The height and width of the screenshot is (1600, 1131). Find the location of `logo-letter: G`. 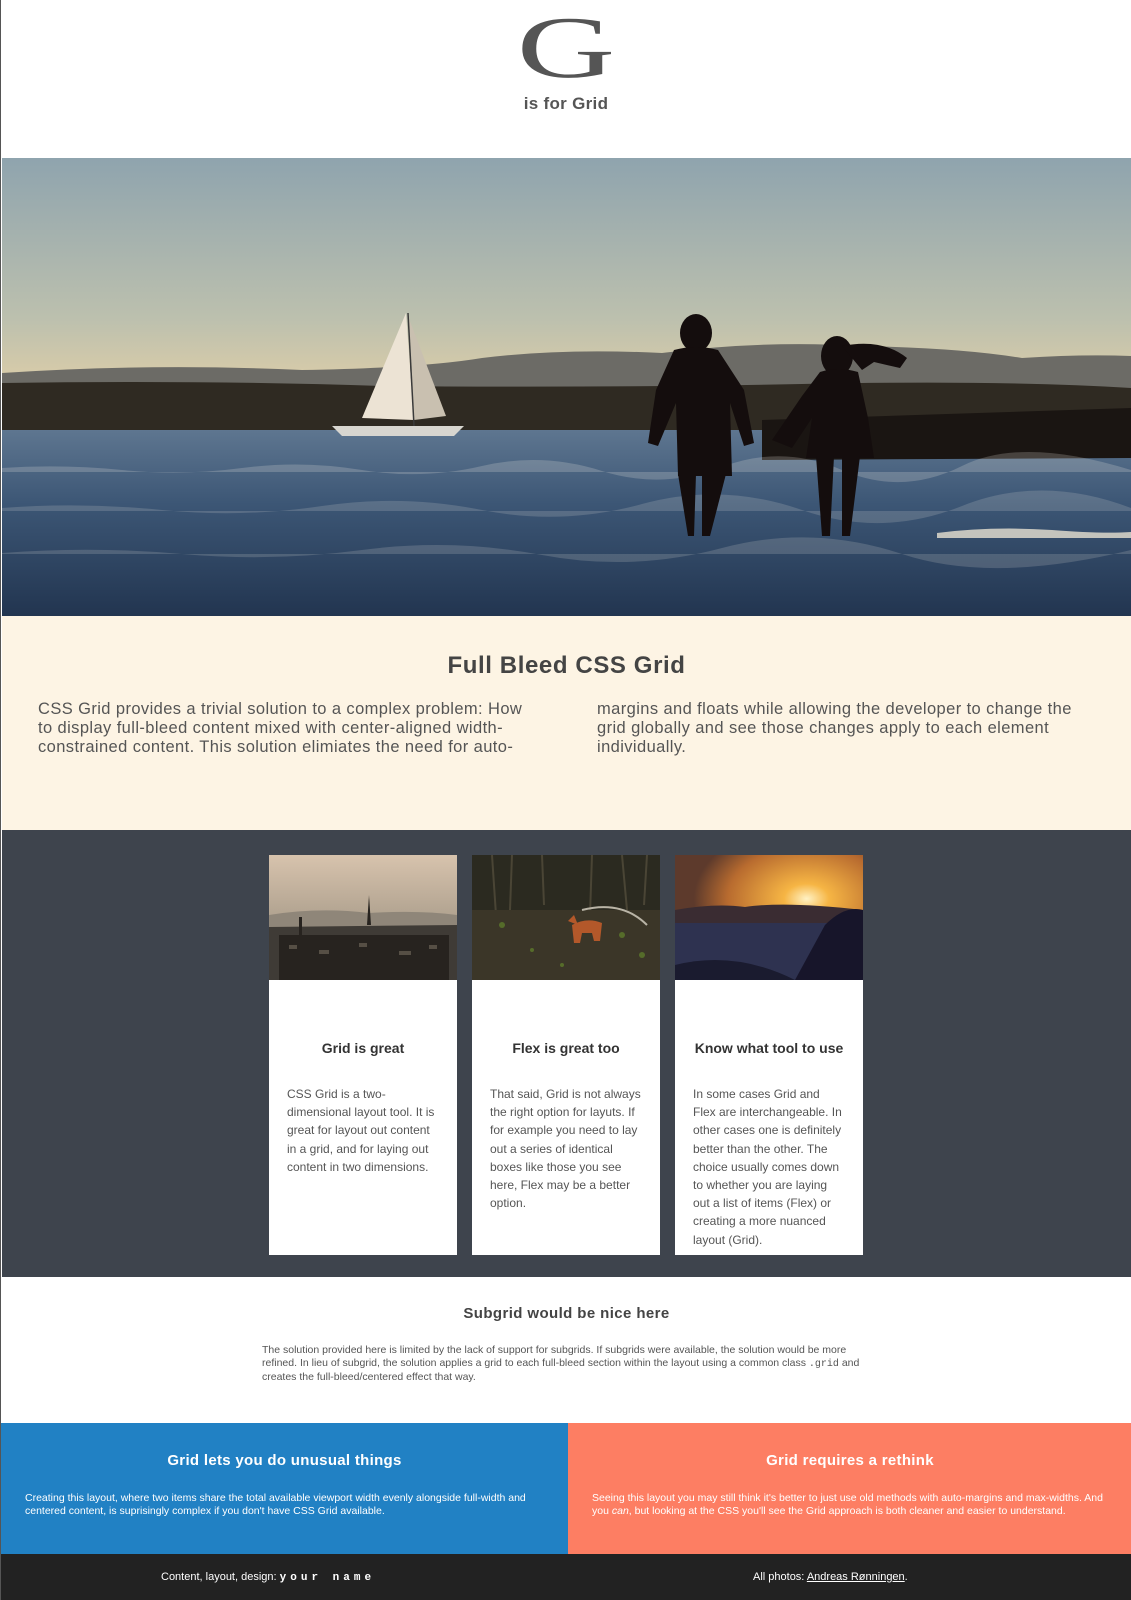

logo-letter: G is located at coordinates (566, 48).